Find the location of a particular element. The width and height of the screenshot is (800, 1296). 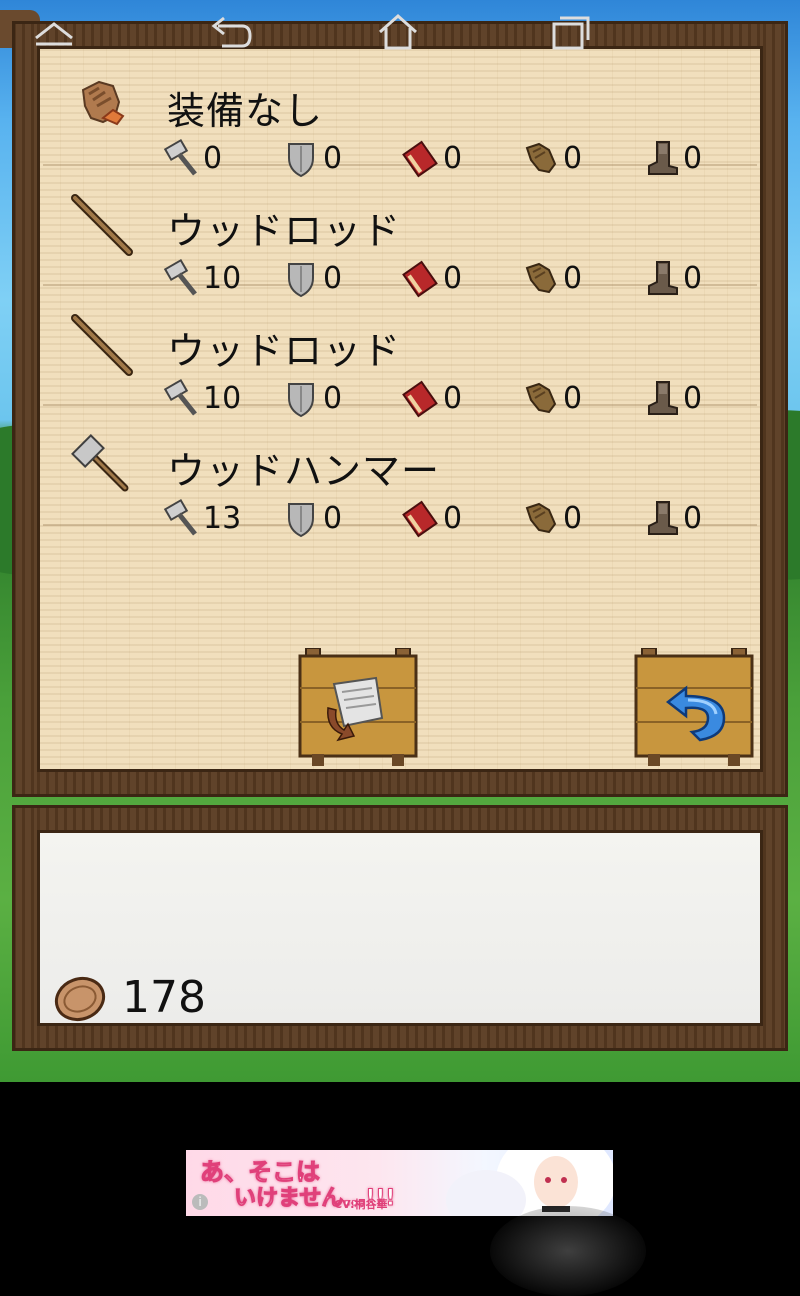

attack-value: 13 is located at coordinates (222, 518).